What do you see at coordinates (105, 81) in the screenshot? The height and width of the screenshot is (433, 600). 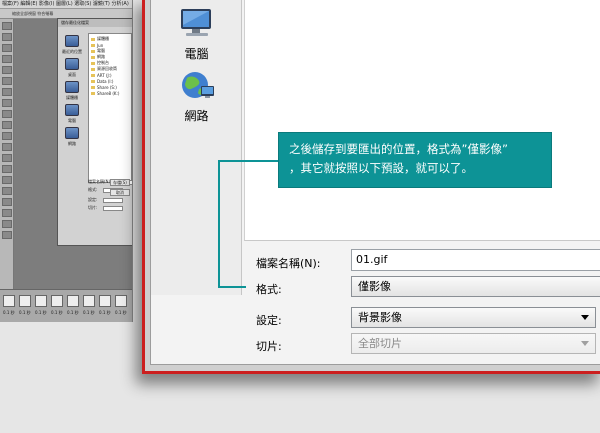 I see `file-label: Data (I:)` at bounding box center [105, 81].